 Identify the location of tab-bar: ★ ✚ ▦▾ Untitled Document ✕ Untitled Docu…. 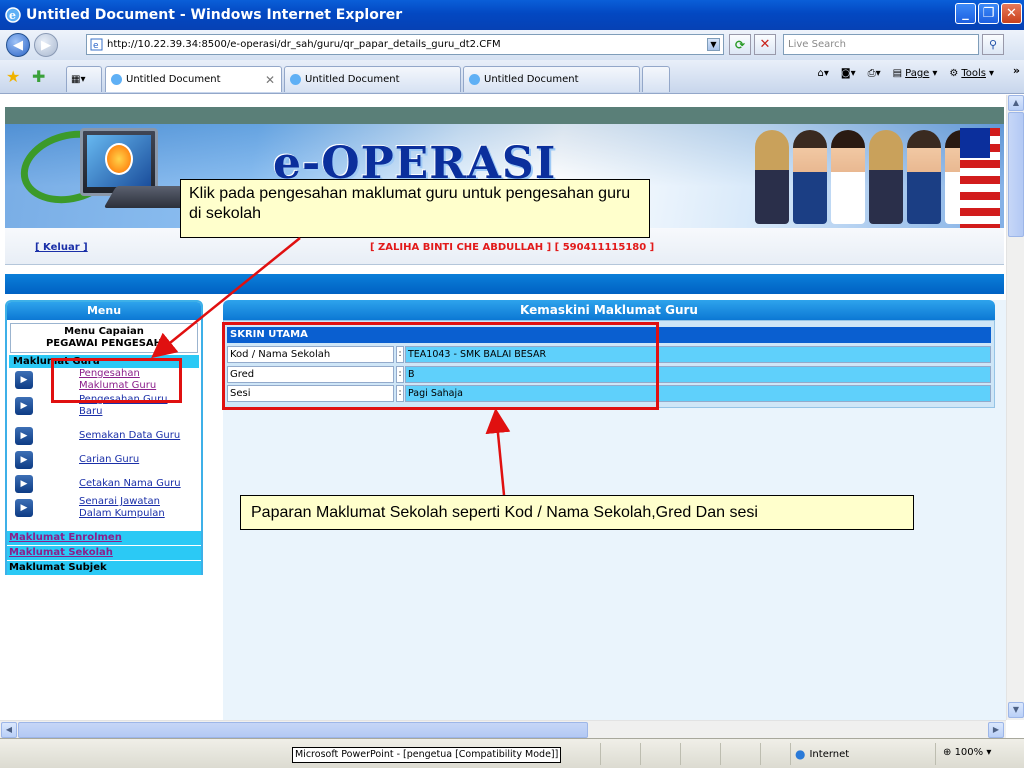
(512, 77).